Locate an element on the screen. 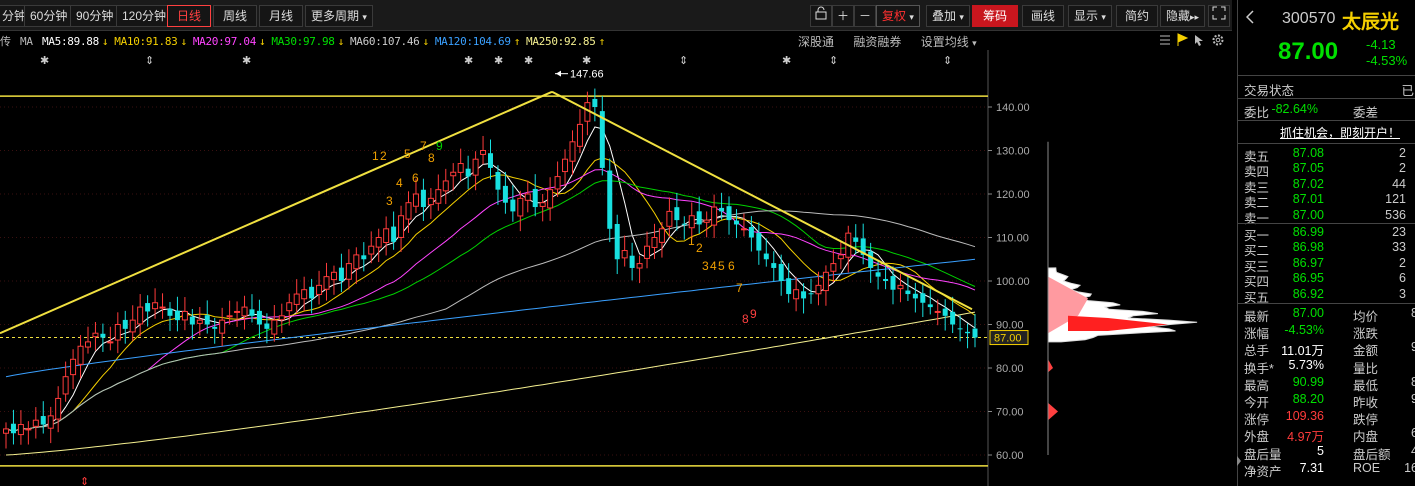 This screenshot has height=486, width=1415. td-count-down: 3 is located at coordinates (705, 266).